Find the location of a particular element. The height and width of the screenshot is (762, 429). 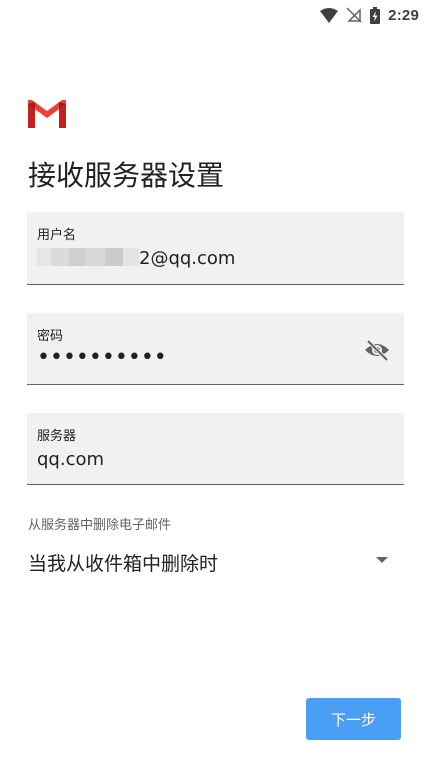

next-button: 下一步 is located at coordinates (353, 719).